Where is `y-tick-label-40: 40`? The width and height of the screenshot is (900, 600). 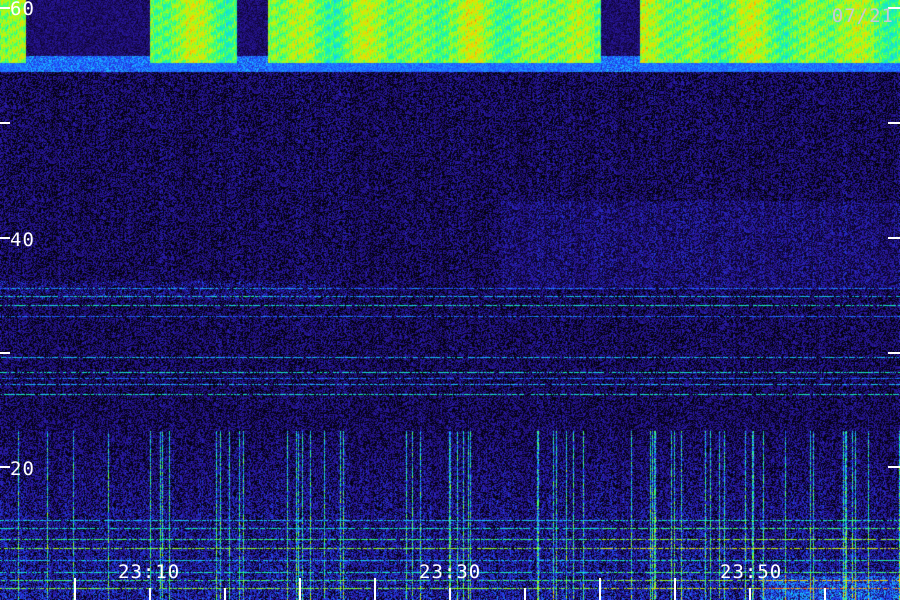 y-tick-label-40: 40 is located at coordinates (22, 240).